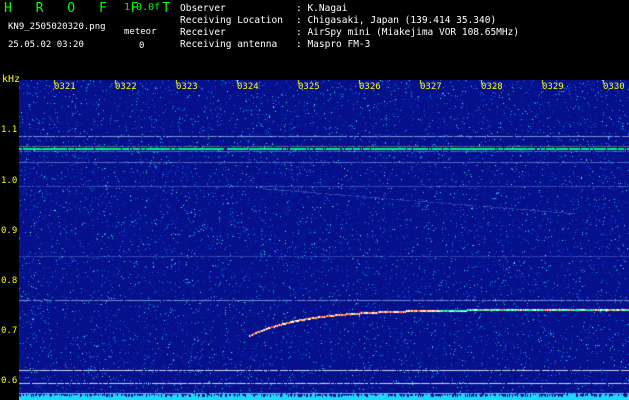 The width and height of the screenshot is (629, 400). What do you see at coordinates (492, 87) in the screenshot?
I see `x-tick-label: 0328` at bounding box center [492, 87].